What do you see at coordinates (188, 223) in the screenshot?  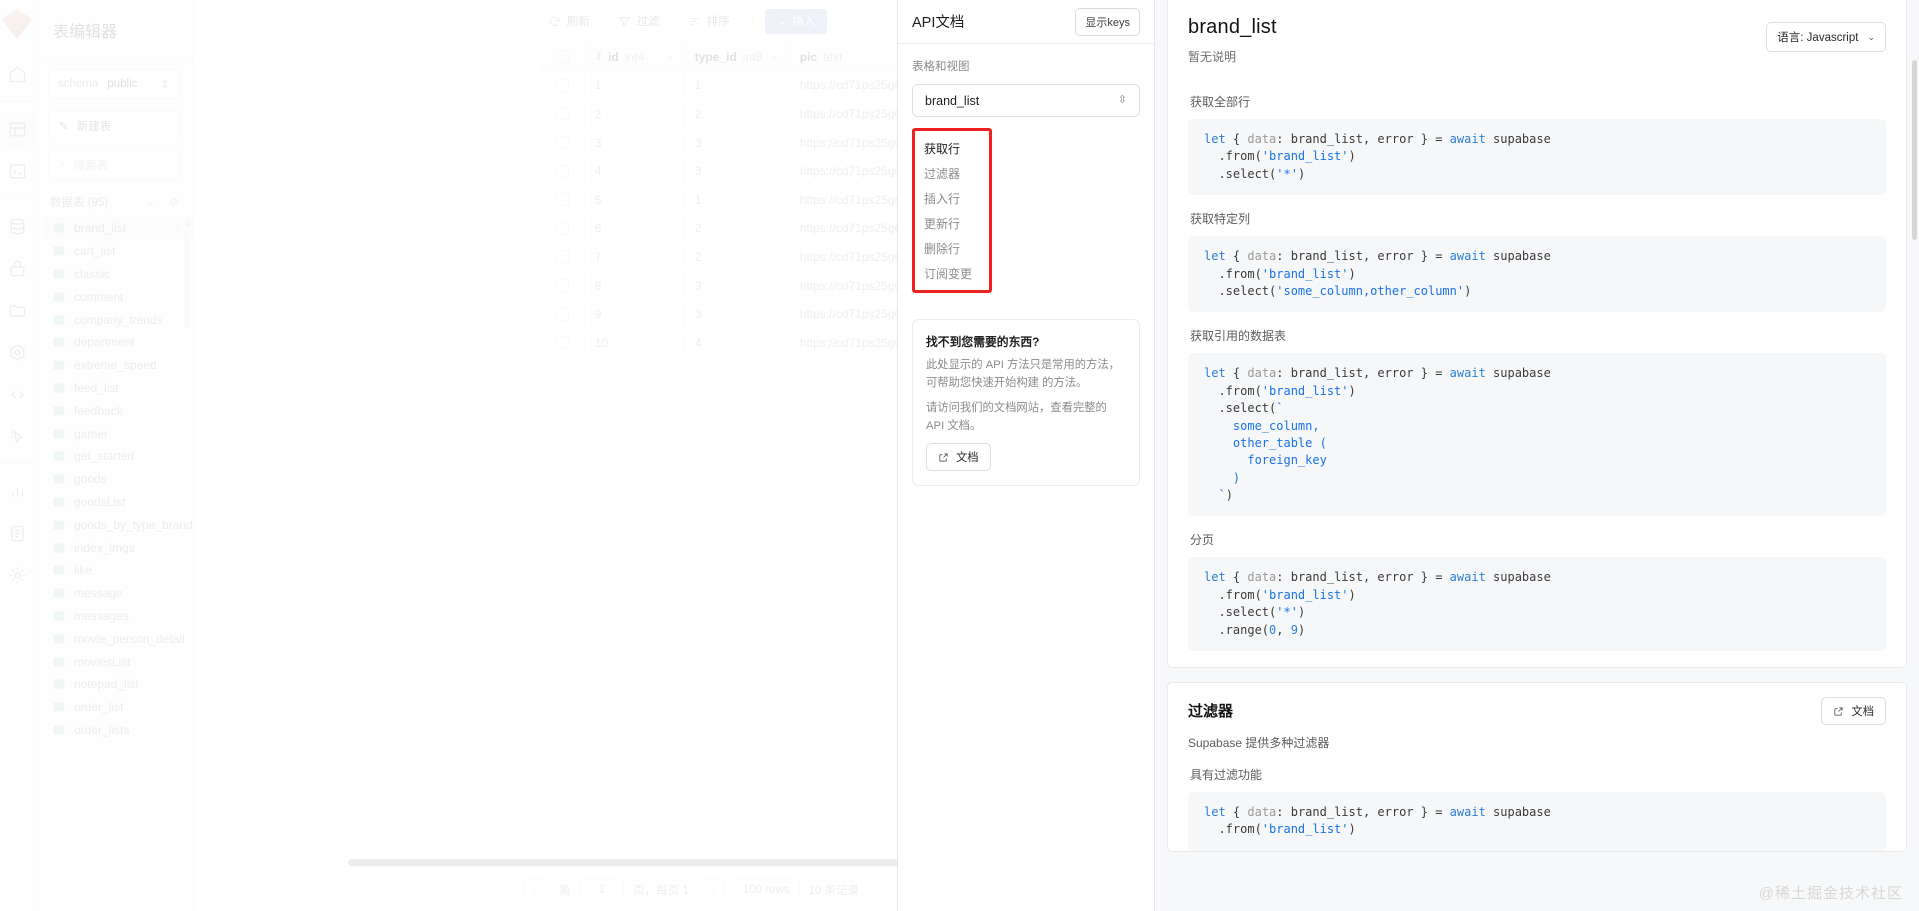 I see `scroll-up-arrow-icon: ▲` at bounding box center [188, 223].